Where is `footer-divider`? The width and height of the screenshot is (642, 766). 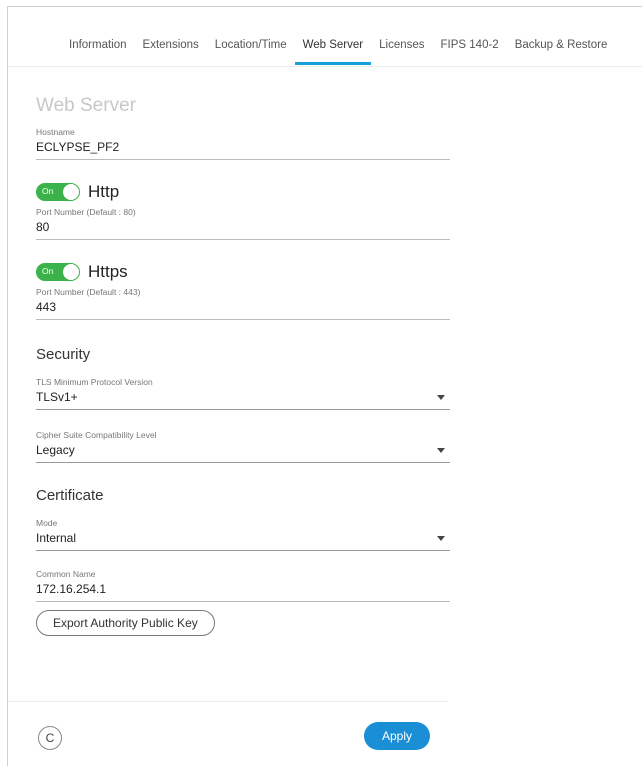 footer-divider is located at coordinates (228, 701).